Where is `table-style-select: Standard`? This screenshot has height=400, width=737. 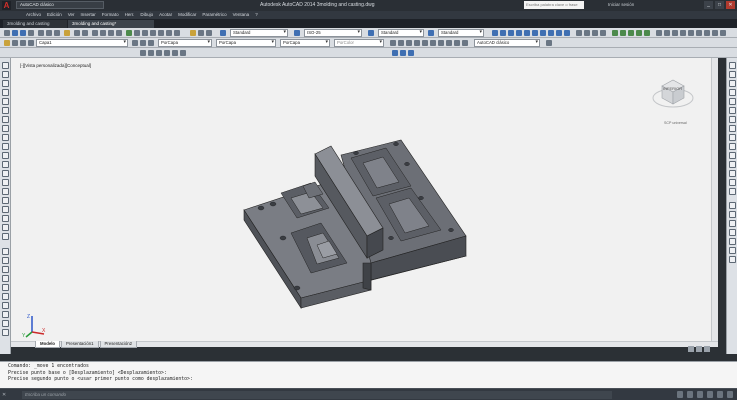 table-style-select: Standard is located at coordinates (401, 33).